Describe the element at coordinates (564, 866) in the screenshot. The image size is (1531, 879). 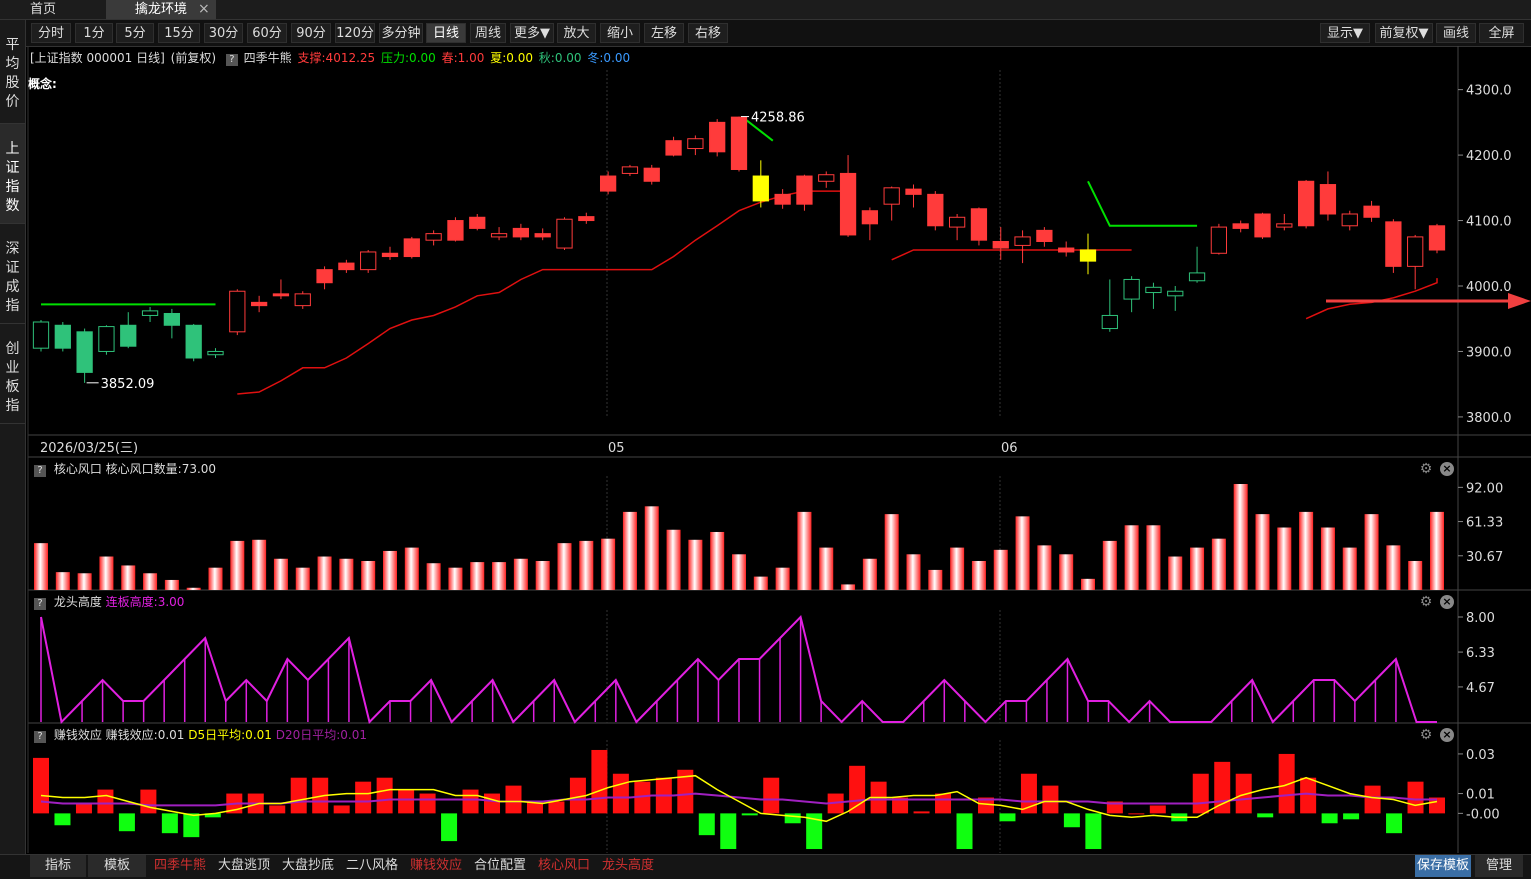
I see `indicator-tab-6: 核心风口` at that location.